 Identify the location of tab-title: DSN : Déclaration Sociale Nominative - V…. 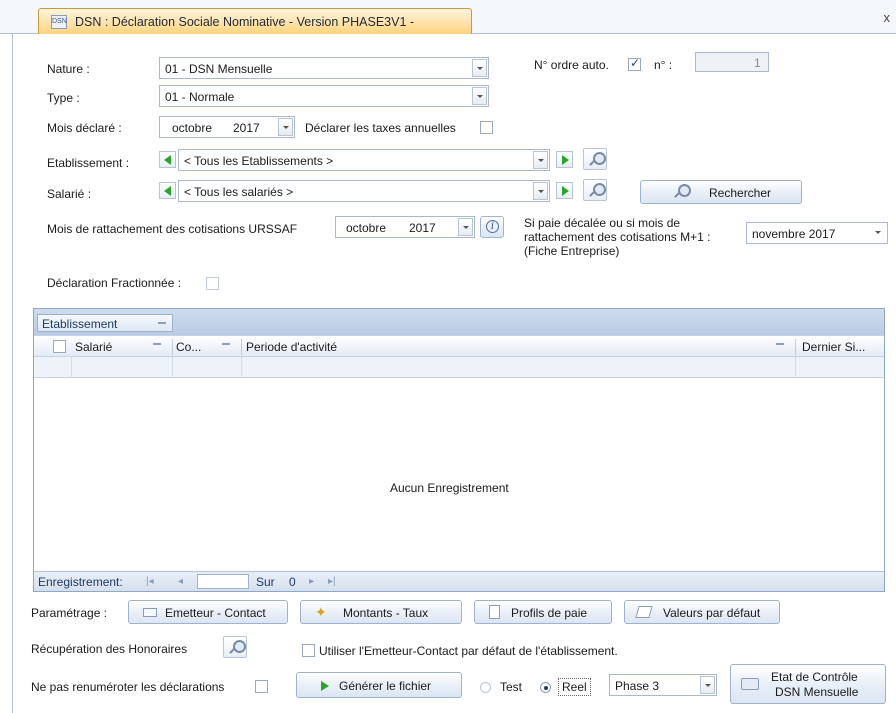
(245, 22).